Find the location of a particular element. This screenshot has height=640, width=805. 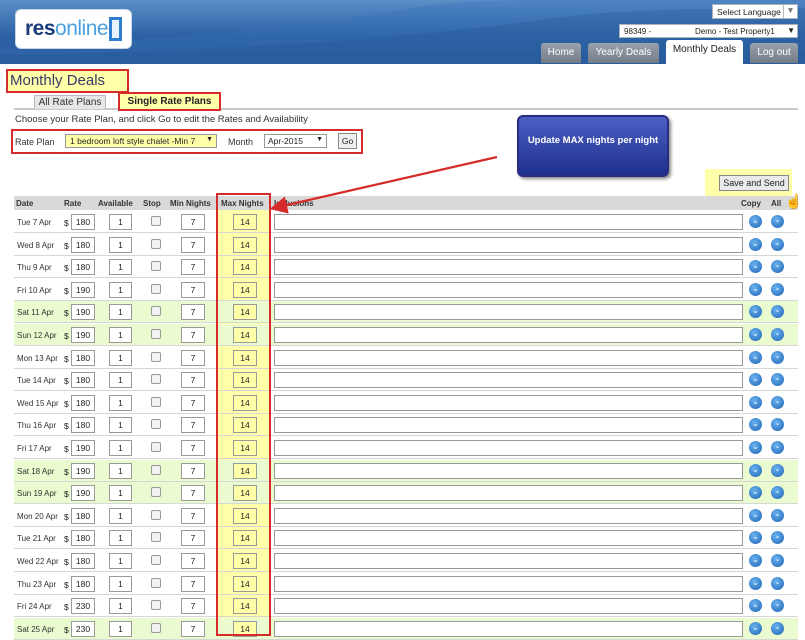

nav-tab-monthly-deals: Monthly Deals is located at coordinates (704, 52).